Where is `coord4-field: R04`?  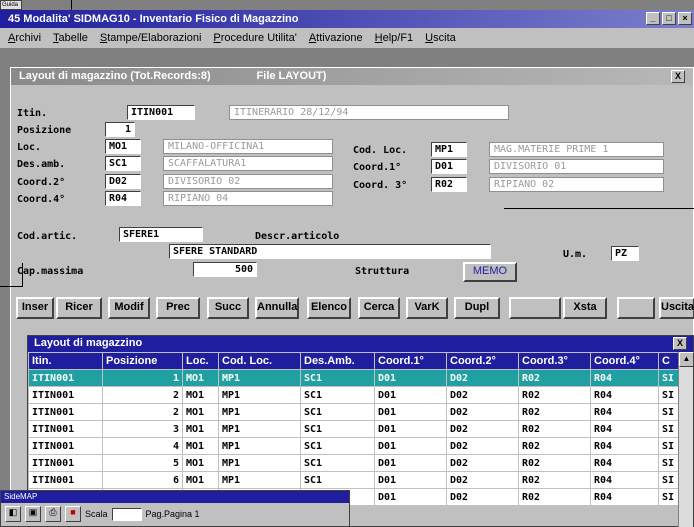
coord4-field: R04 is located at coordinates (123, 198).